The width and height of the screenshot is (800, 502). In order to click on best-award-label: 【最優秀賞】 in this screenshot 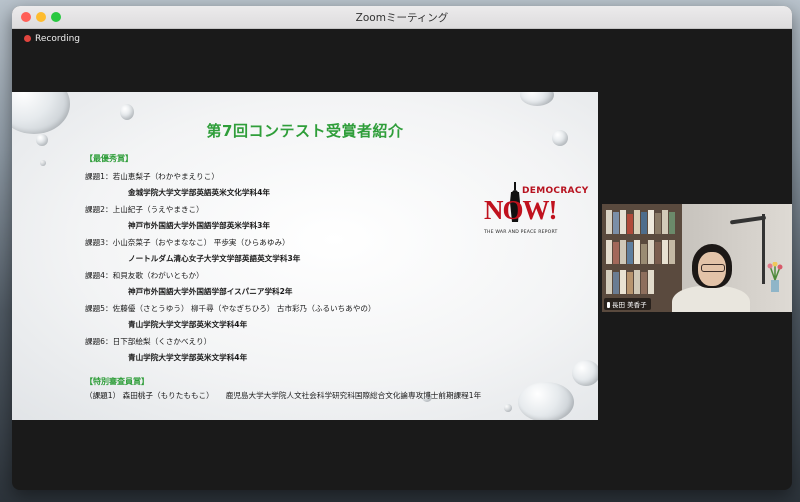, I will do `click(109, 158)`.